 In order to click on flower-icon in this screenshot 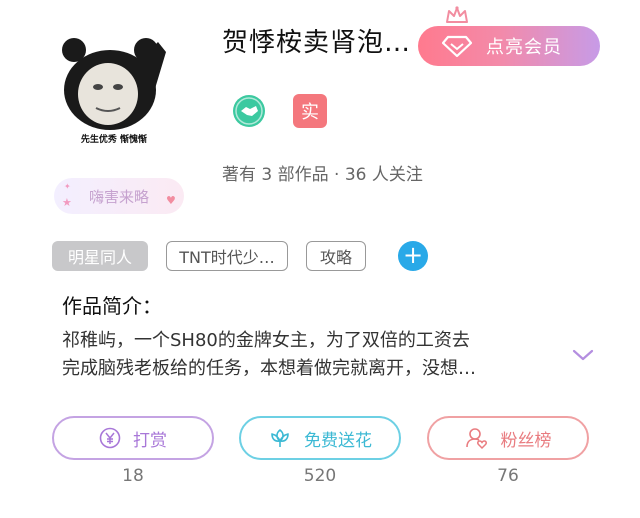, I will do `click(280, 438)`.